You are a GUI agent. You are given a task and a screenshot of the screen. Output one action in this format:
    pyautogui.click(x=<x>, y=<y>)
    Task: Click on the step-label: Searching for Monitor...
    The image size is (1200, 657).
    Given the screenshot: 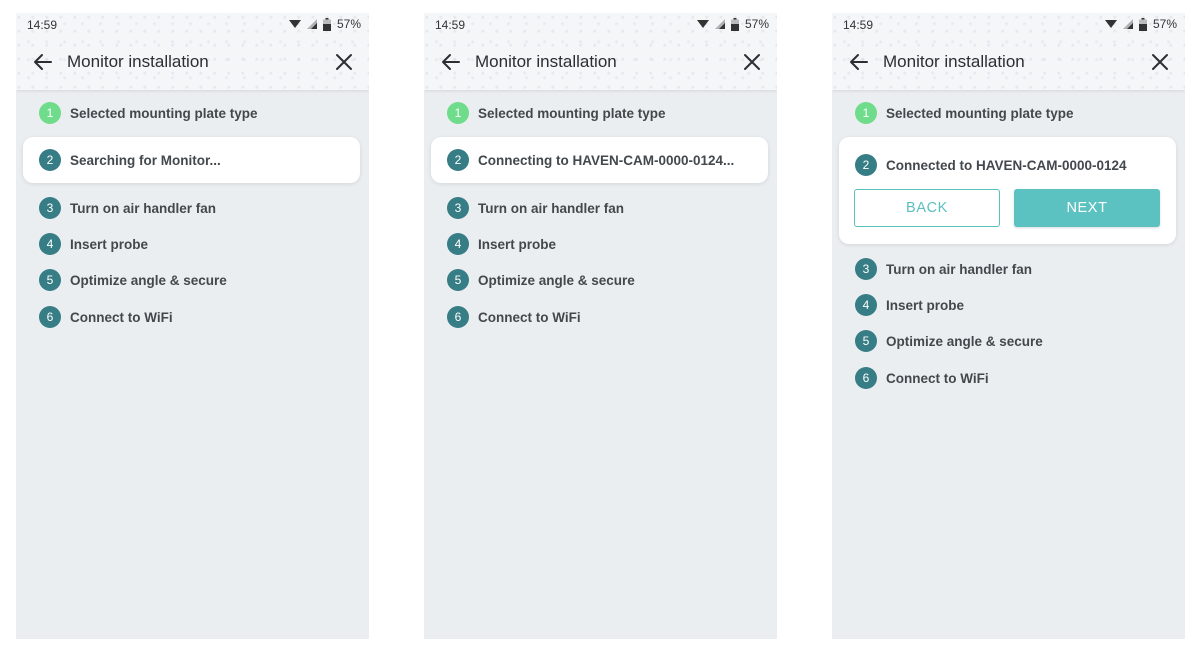 What is the action you would take?
    pyautogui.click(x=145, y=160)
    